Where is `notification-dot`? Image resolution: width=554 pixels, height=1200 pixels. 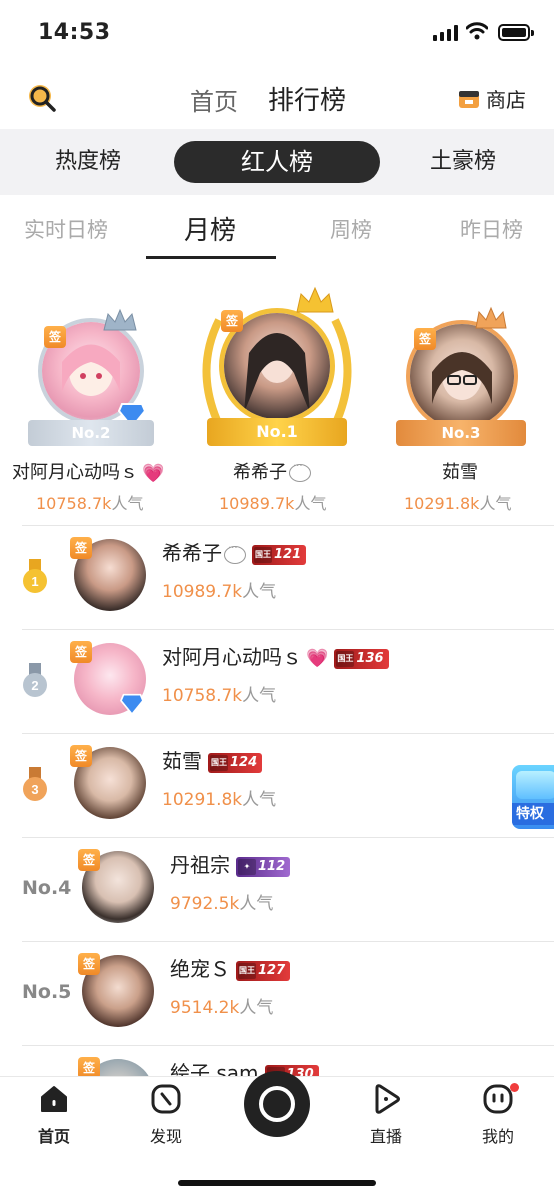
notification-dot is located at coordinates (514, 1087).